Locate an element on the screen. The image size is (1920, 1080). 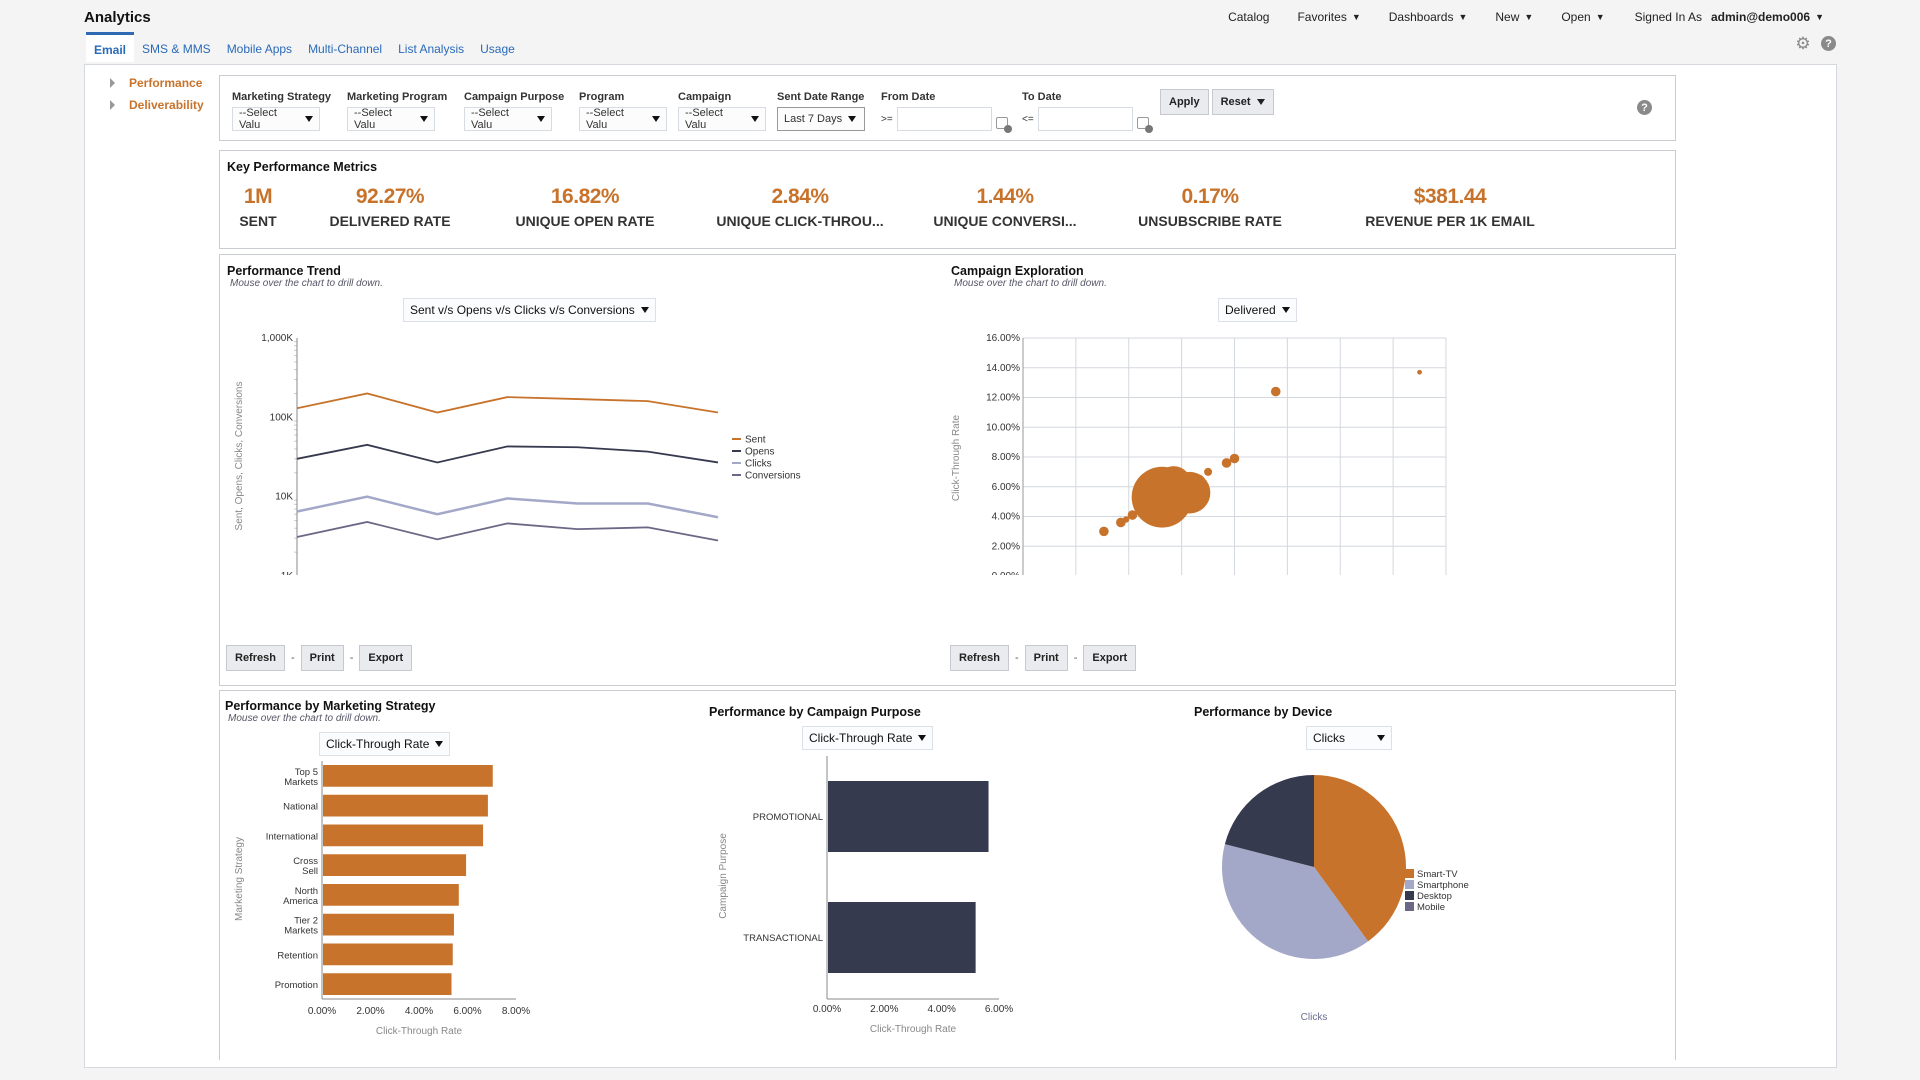
device-pie-chart: Smart-TVSmartphoneDesktopMobile Clicks is located at coordinates (1370, 906).